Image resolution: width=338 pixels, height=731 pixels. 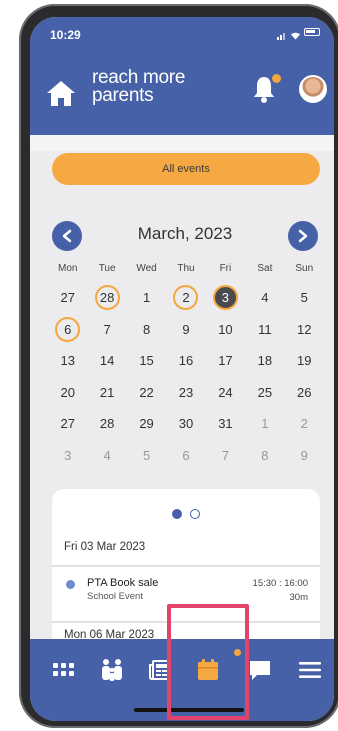 What do you see at coordinates (138, 86) in the screenshot?
I see `brand-logo: reach more parents` at bounding box center [138, 86].